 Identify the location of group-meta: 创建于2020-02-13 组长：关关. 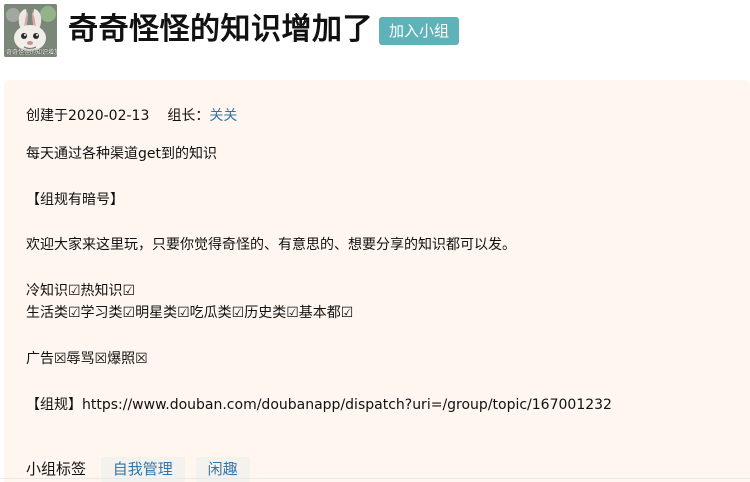
(131, 116).